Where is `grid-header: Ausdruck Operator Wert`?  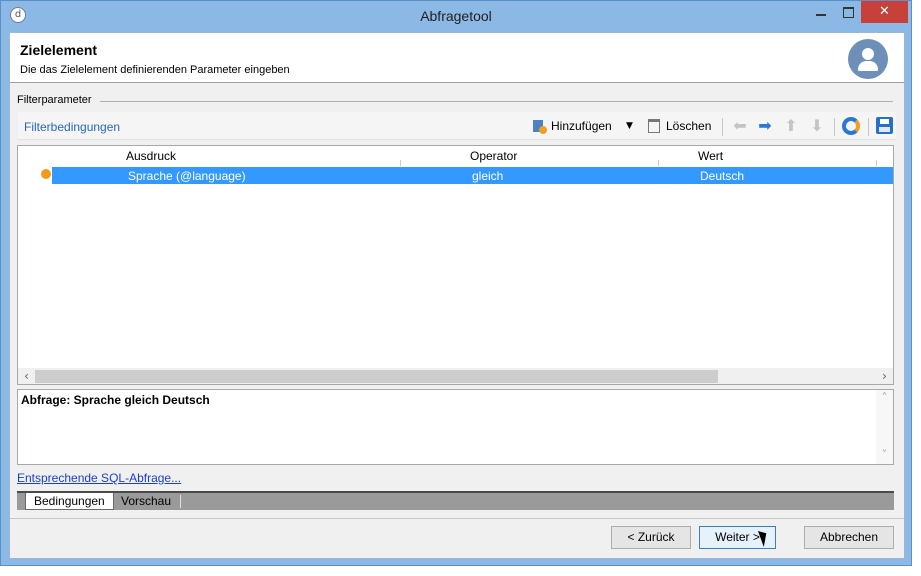
grid-header: Ausdruck Operator Wert is located at coordinates (455, 156).